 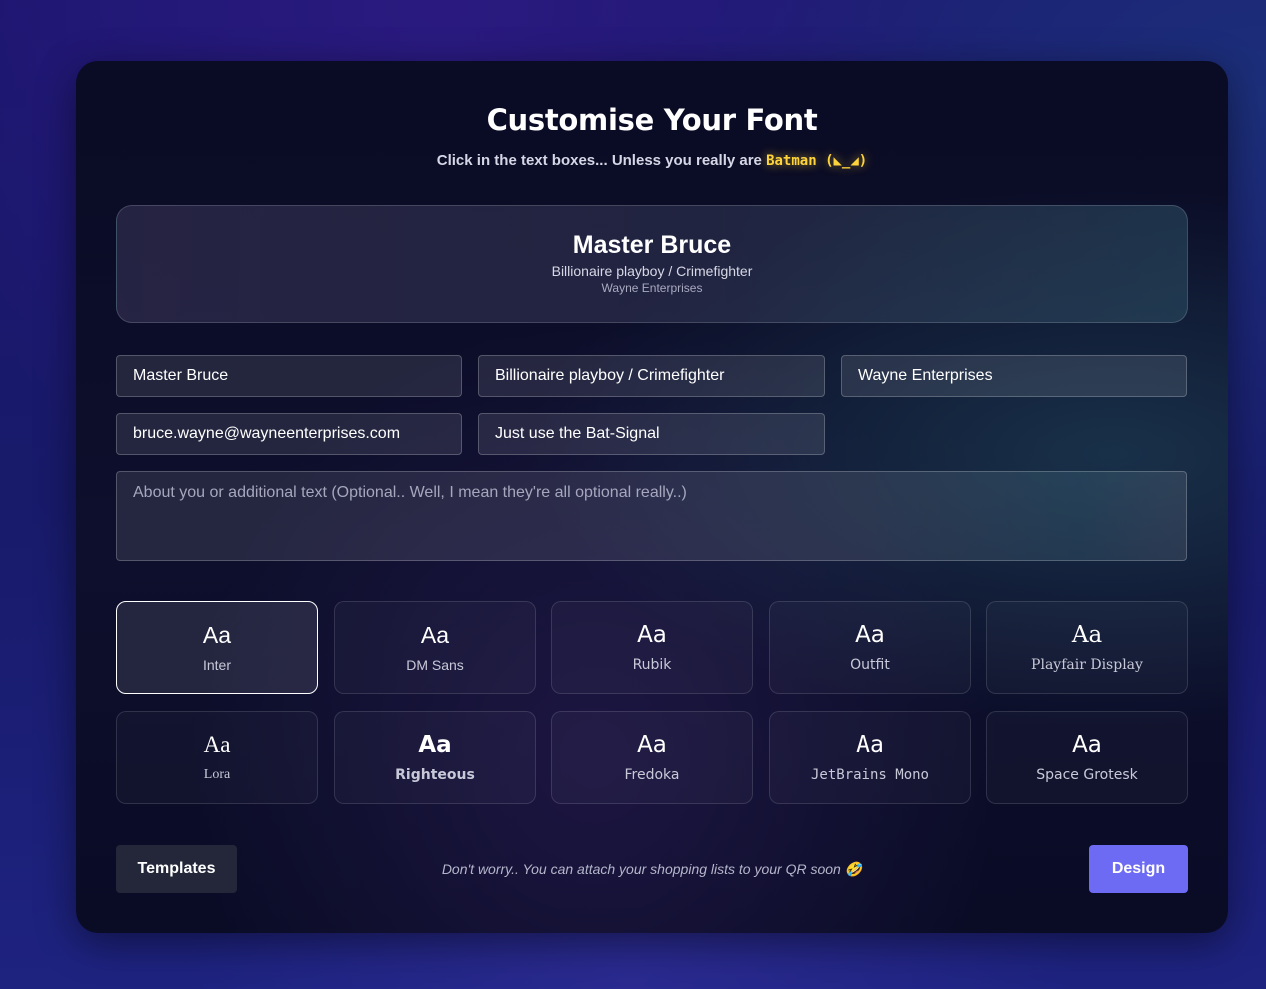 I want to click on font-option-playfair-display: Aa Playfair Display, so click(x=1087, y=647).